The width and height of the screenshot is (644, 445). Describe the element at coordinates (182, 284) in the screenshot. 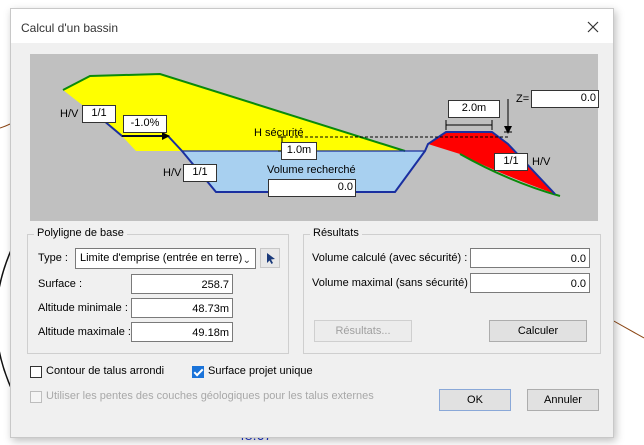

I see `surface-field: 258.7` at that location.